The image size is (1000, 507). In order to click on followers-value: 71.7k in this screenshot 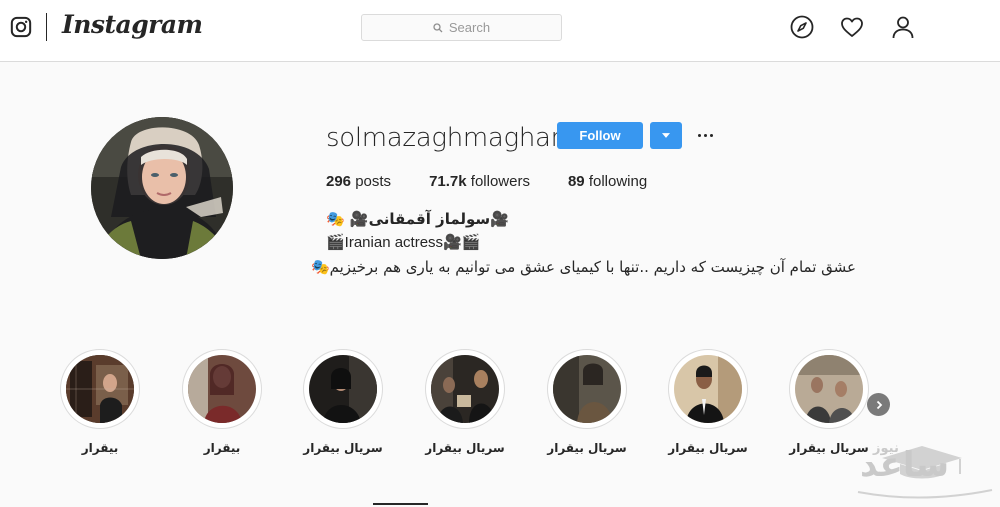, I will do `click(448, 181)`.